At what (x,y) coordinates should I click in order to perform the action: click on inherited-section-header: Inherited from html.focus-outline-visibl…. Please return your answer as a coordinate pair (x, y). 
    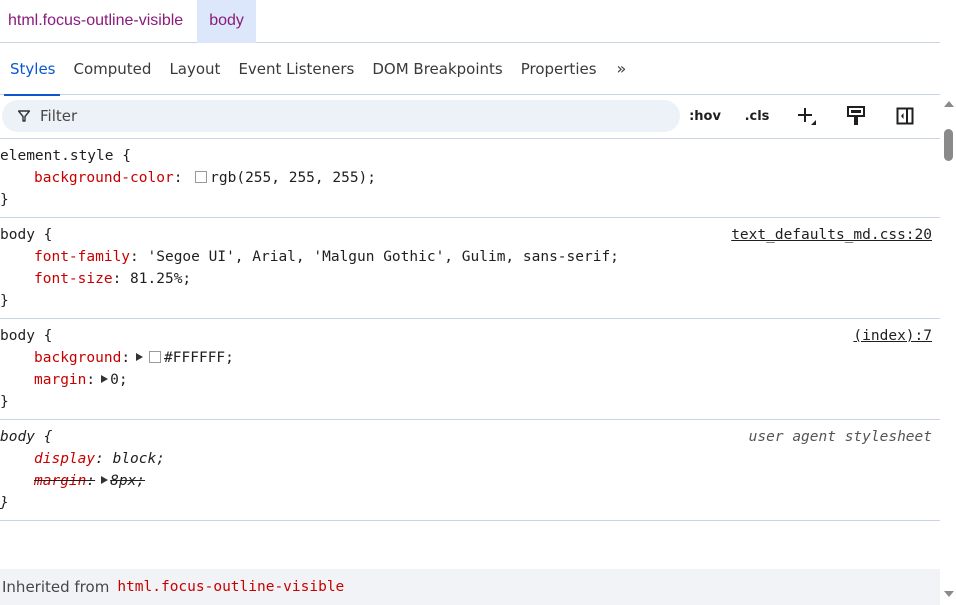
    Looking at the image, I should click on (470, 587).